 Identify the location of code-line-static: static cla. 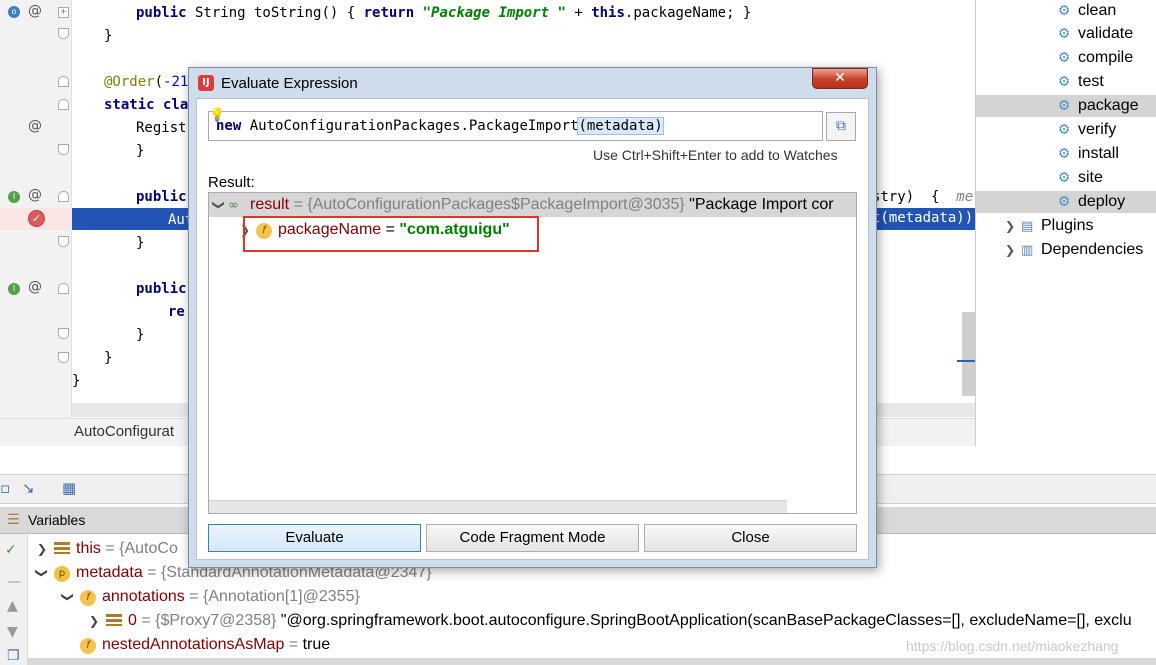
(146, 105).